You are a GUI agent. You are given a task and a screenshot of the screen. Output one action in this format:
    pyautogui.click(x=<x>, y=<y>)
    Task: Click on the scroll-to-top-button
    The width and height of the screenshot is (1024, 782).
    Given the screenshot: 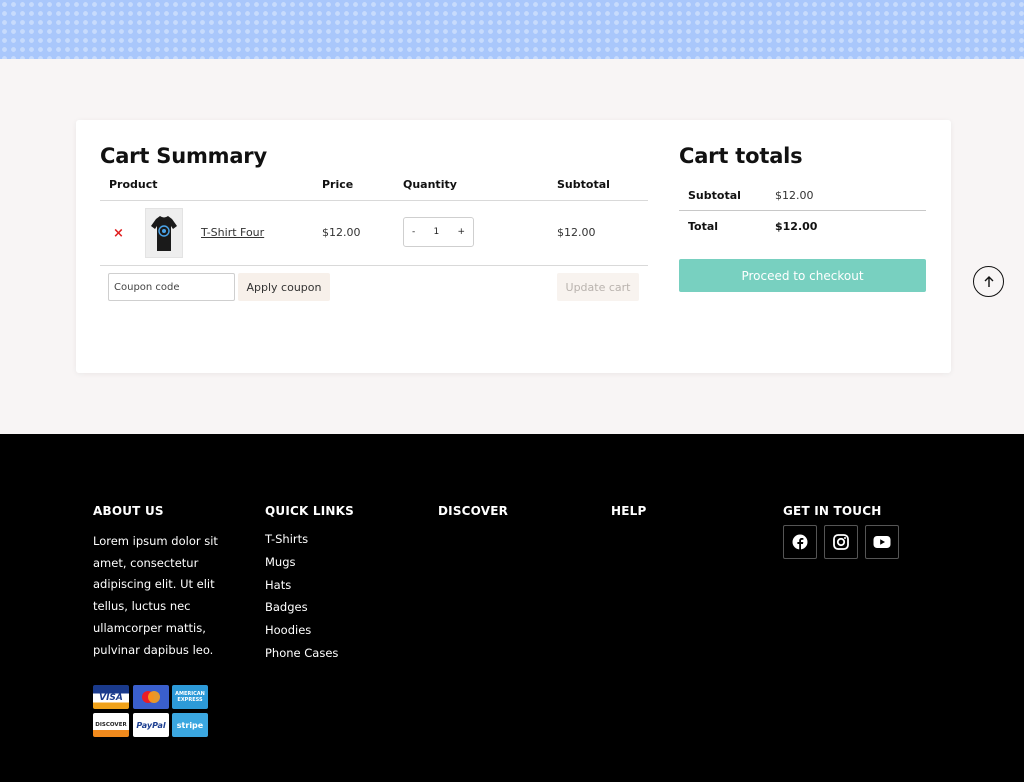 What is the action you would take?
    pyautogui.click(x=988, y=281)
    